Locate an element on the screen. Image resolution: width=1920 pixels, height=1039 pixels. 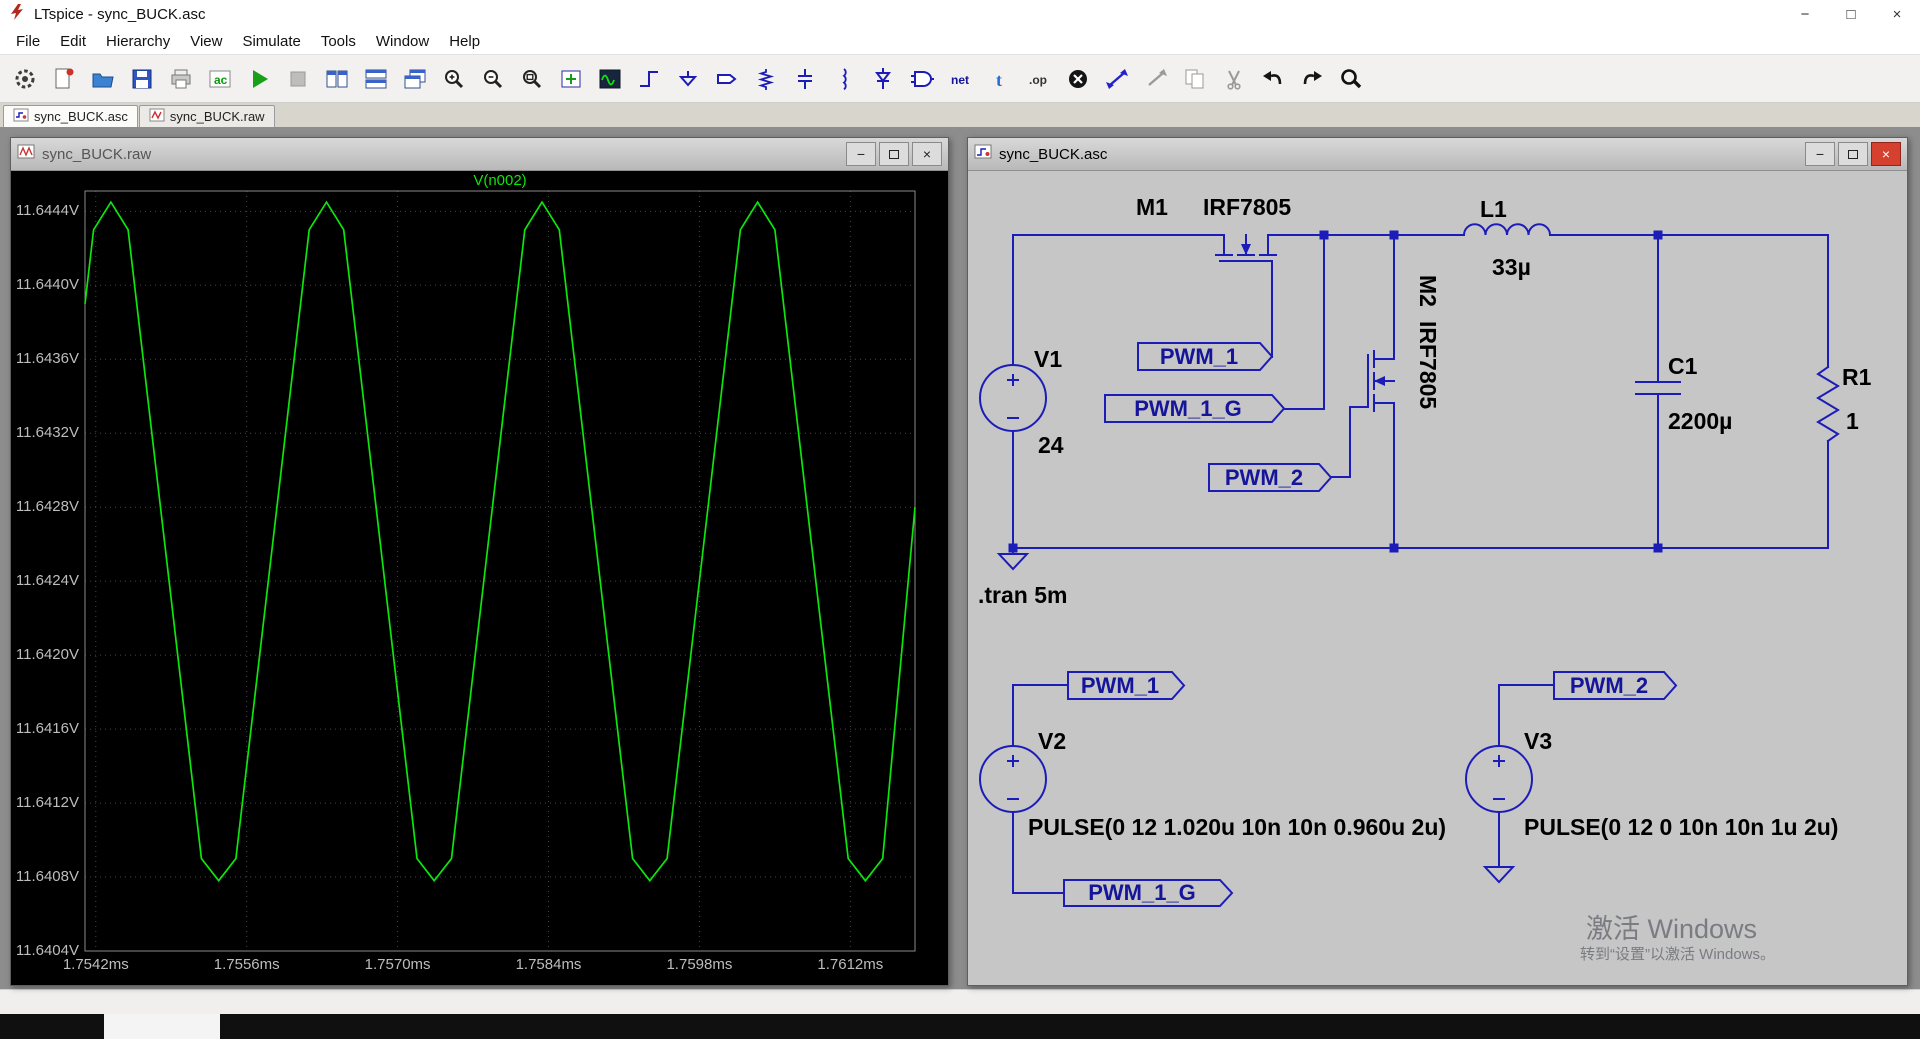
tab-sync-buck-asc: sync_BUCK.asc is located at coordinates (70, 116).